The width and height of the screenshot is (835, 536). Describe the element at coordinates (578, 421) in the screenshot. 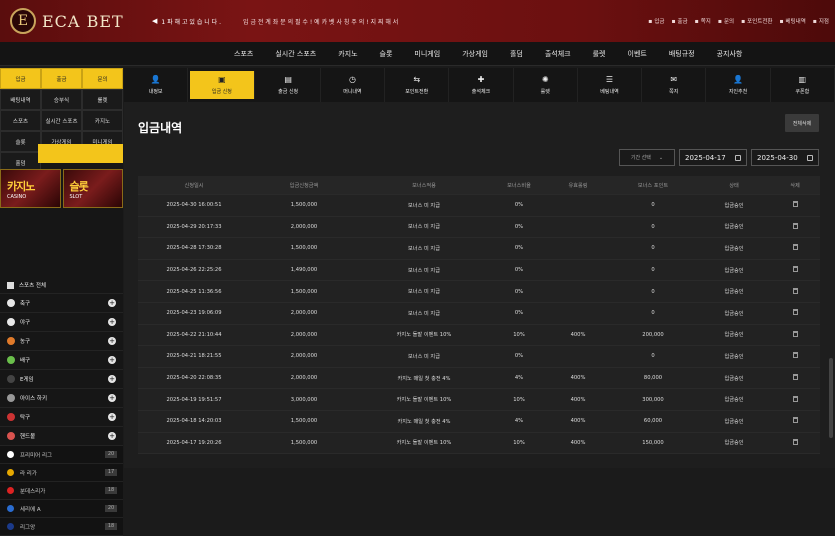

I see `table-cell: 400%` at that location.